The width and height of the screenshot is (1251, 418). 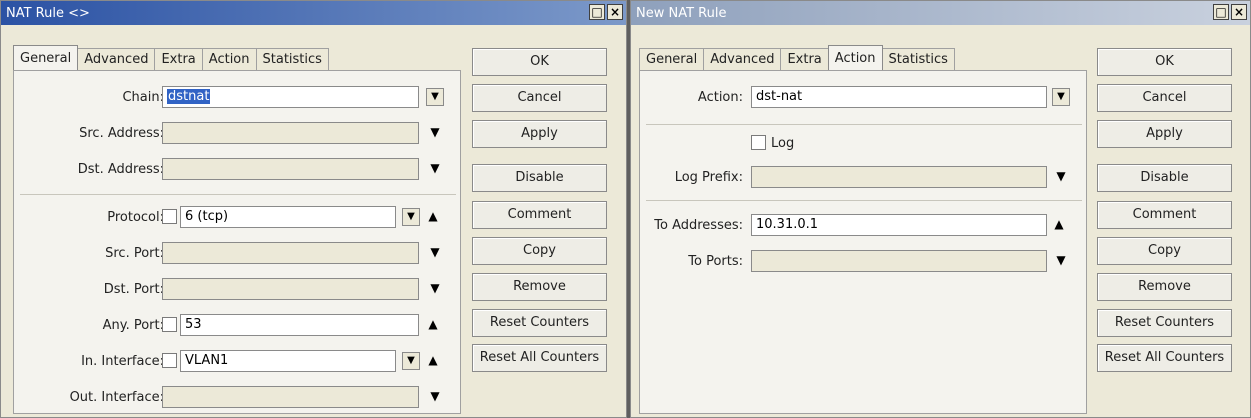 What do you see at coordinates (290, 253) in the screenshot?
I see `src-port-field` at bounding box center [290, 253].